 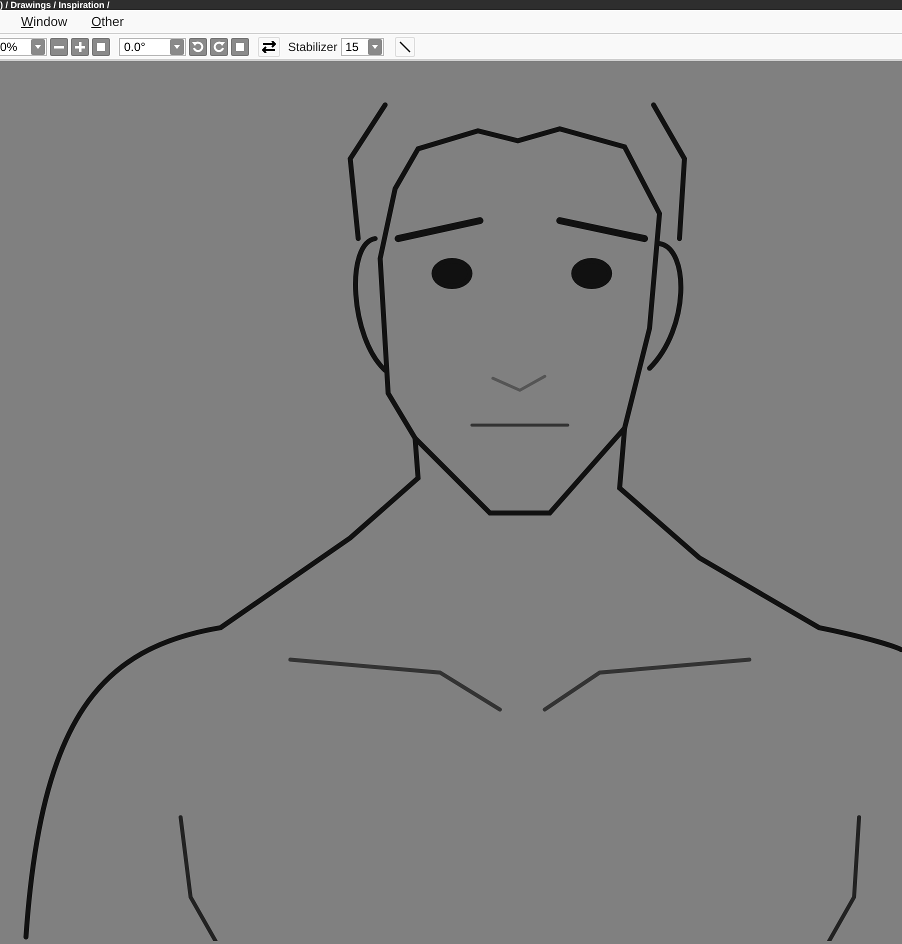 I want to click on diagonal-line-icon, so click(x=405, y=46).